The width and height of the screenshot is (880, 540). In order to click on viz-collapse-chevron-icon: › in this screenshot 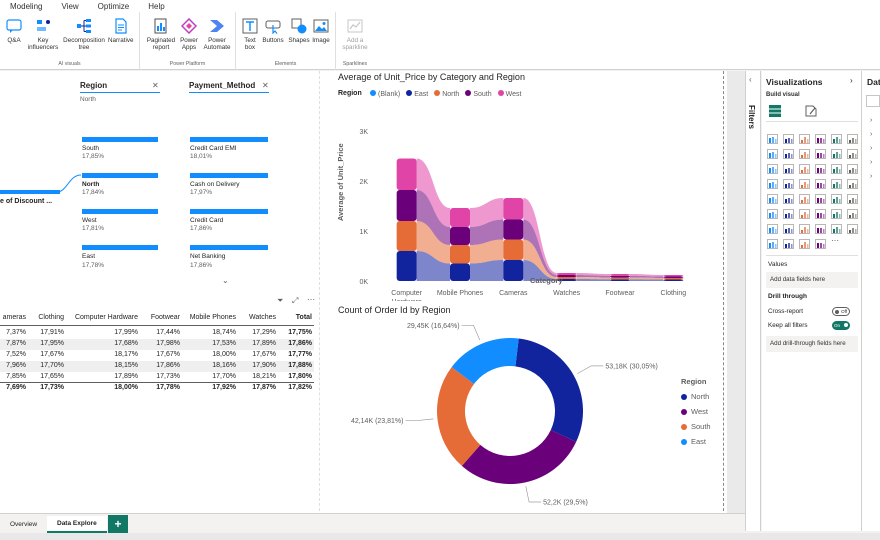, I will do `click(851, 80)`.